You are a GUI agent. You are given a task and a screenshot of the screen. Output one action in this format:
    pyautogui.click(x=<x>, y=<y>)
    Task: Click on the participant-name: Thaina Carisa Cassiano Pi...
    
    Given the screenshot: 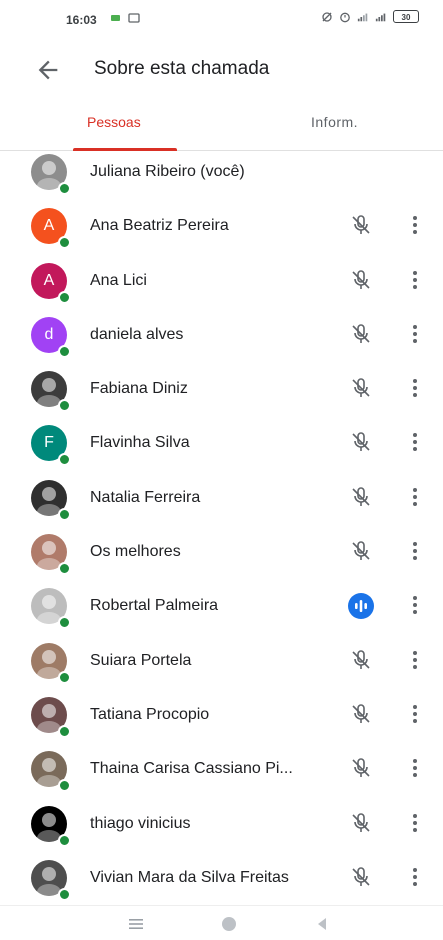 What is the action you would take?
    pyautogui.click(x=191, y=769)
    